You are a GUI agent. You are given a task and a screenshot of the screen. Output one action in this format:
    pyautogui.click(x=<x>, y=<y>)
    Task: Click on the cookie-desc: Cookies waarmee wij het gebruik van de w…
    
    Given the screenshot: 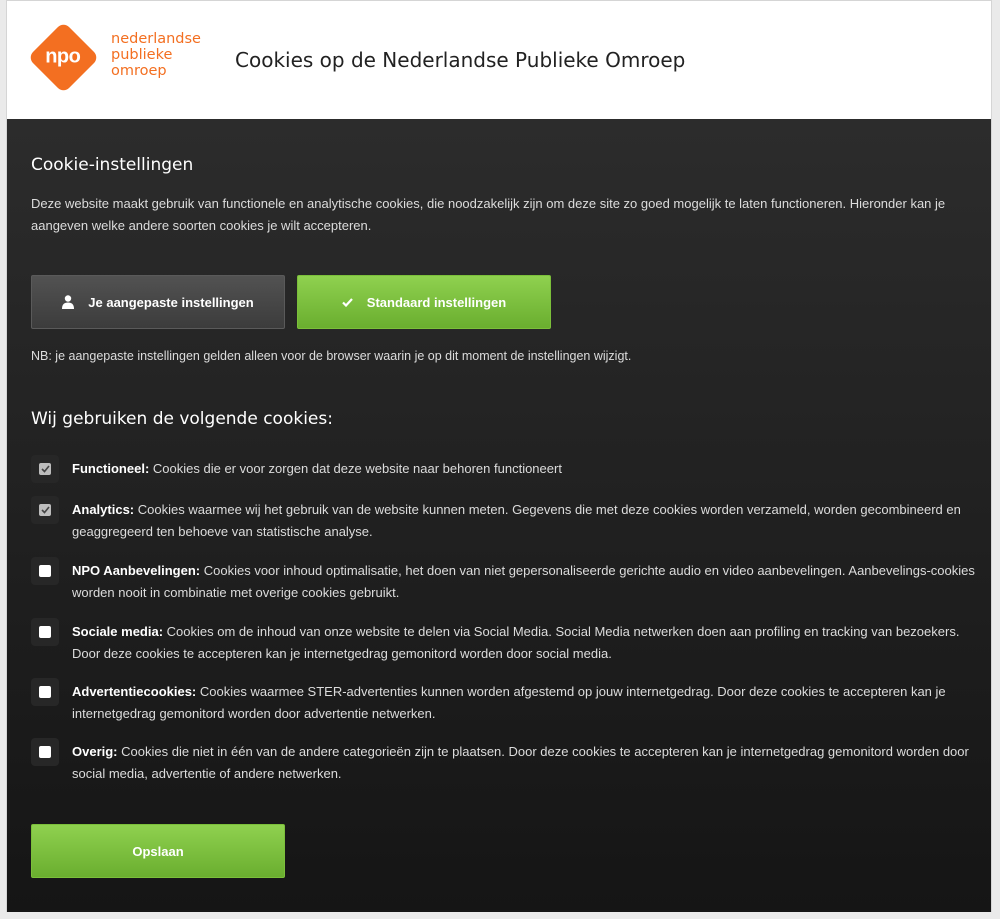 What is the action you would take?
    pyautogui.click(x=516, y=520)
    